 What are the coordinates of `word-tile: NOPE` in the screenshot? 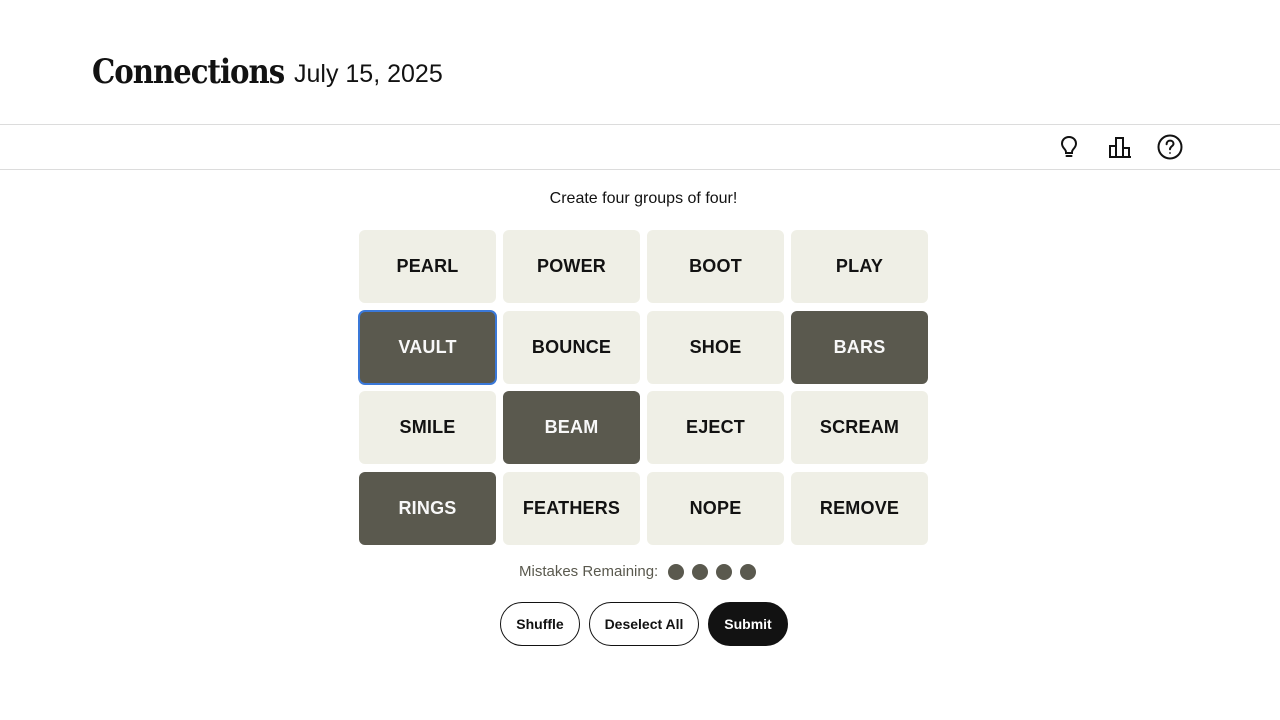 It's located at (715, 508).